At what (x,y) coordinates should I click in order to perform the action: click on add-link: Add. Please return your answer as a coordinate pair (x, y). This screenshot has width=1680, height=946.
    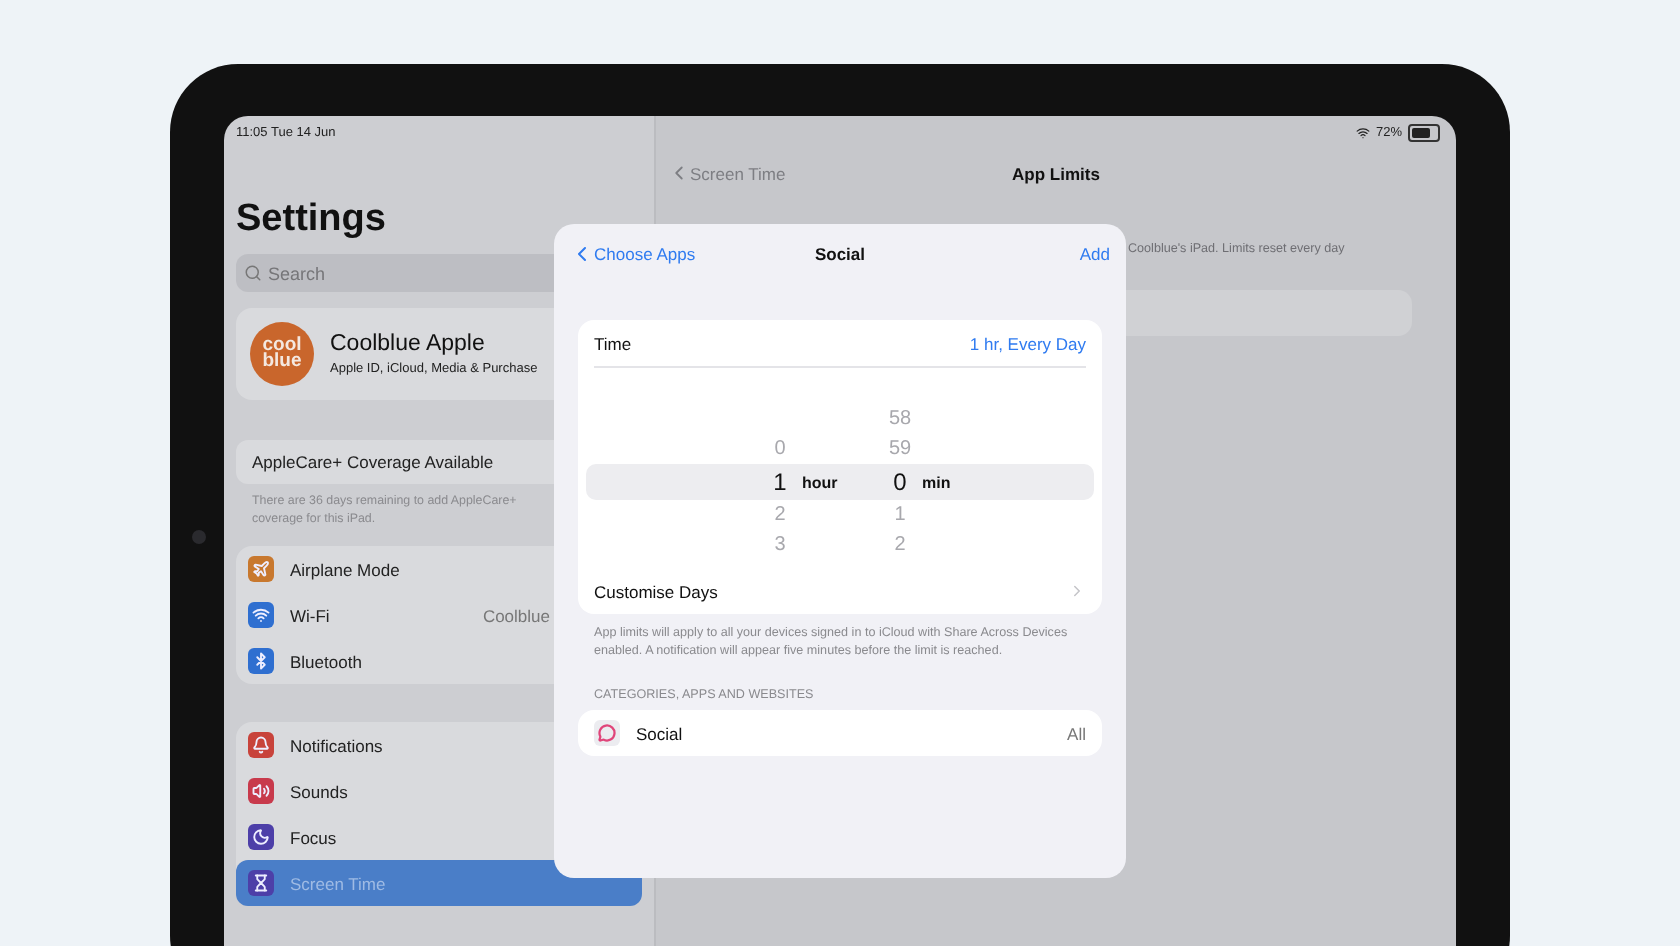
    Looking at the image, I should click on (1094, 254).